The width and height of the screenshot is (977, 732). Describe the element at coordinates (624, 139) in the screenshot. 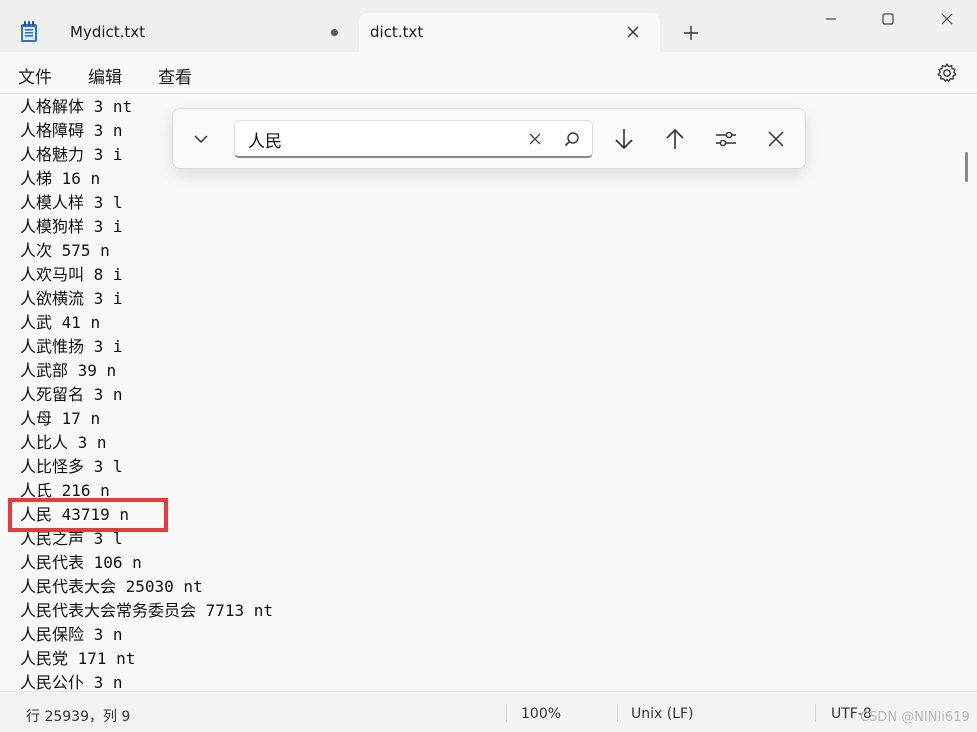

I see `find-next-arrow-down-icon` at that location.